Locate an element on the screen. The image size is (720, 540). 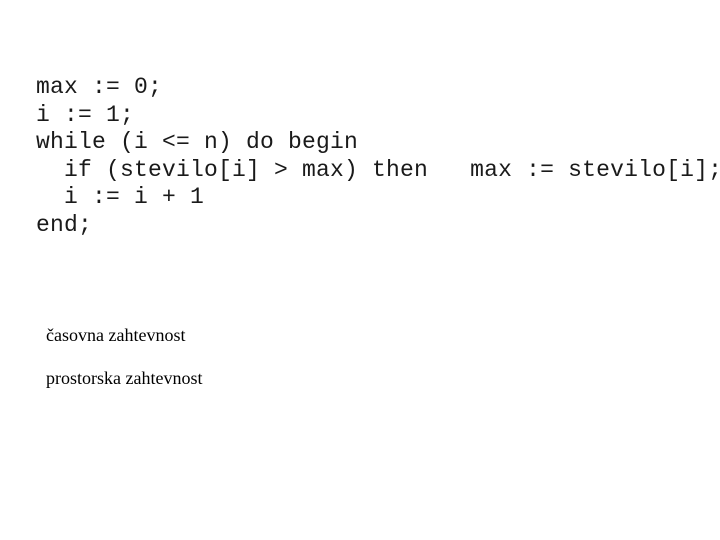
code-line: max := 0; is located at coordinates (99, 87).